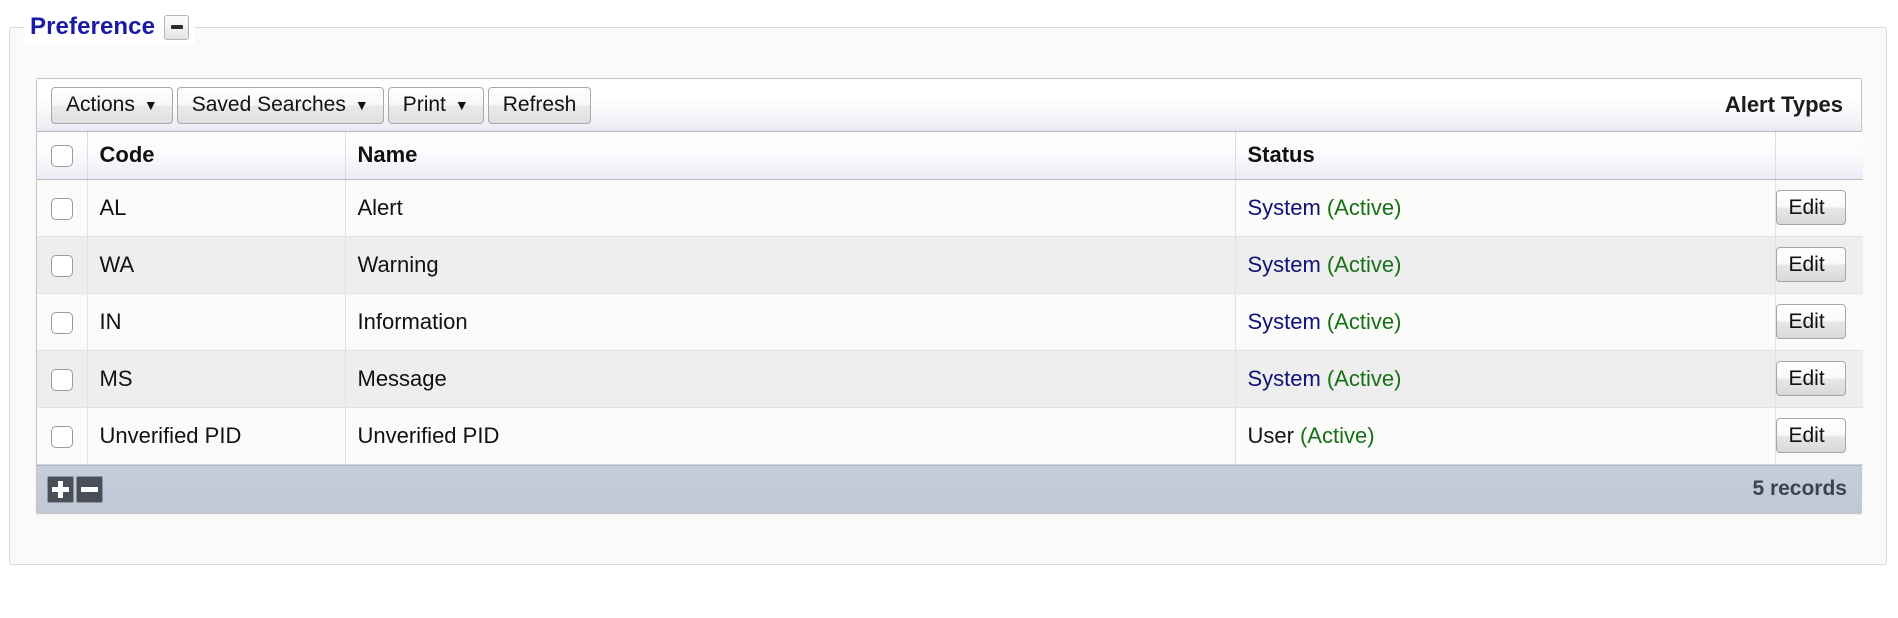 This screenshot has width=1898, height=618. I want to click on cell-code: WA, so click(216, 265).